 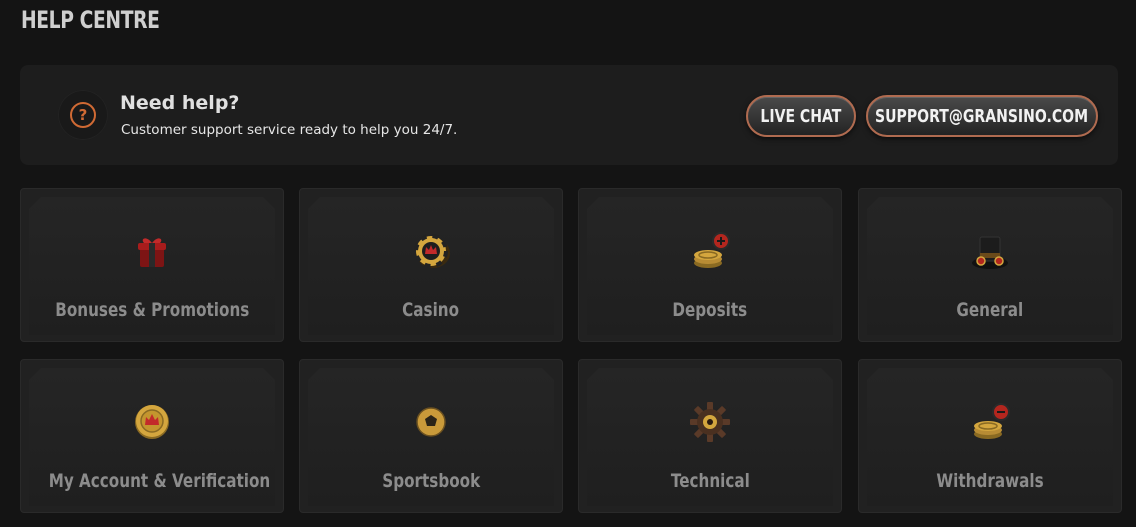 What do you see at coordinates (710, 422) in the screenshot?
I see `gear-icon` at bounding box center [710, 422].